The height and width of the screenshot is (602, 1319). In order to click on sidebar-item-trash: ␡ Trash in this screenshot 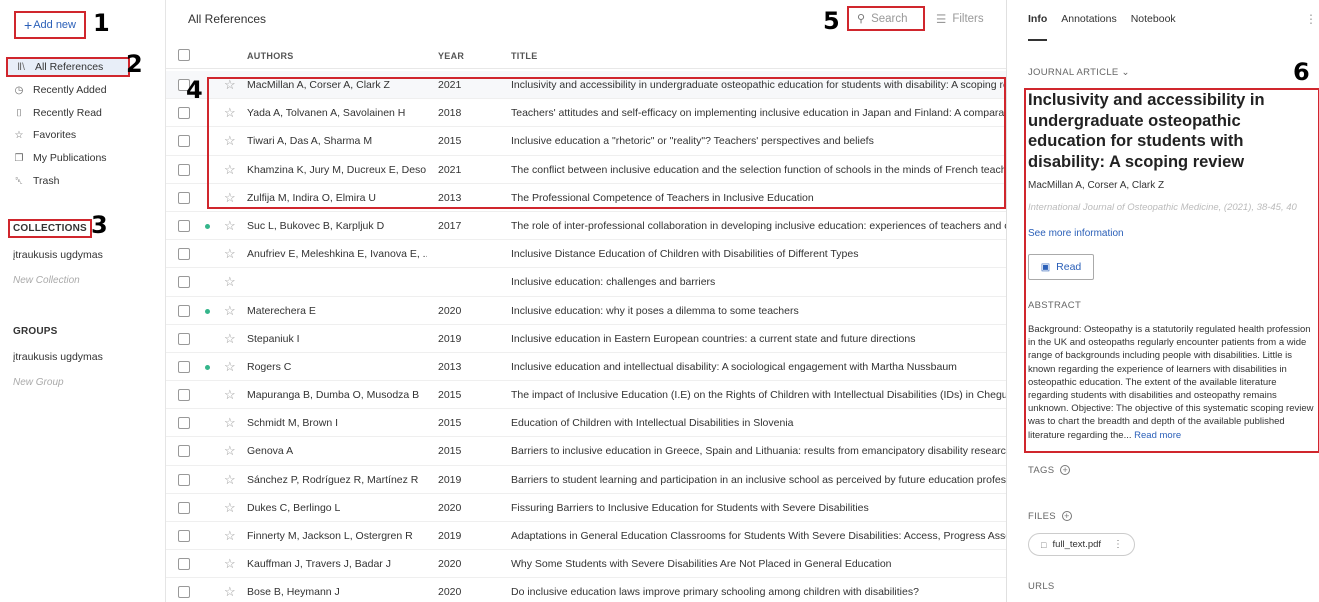, I will do `click(35, 181)`.